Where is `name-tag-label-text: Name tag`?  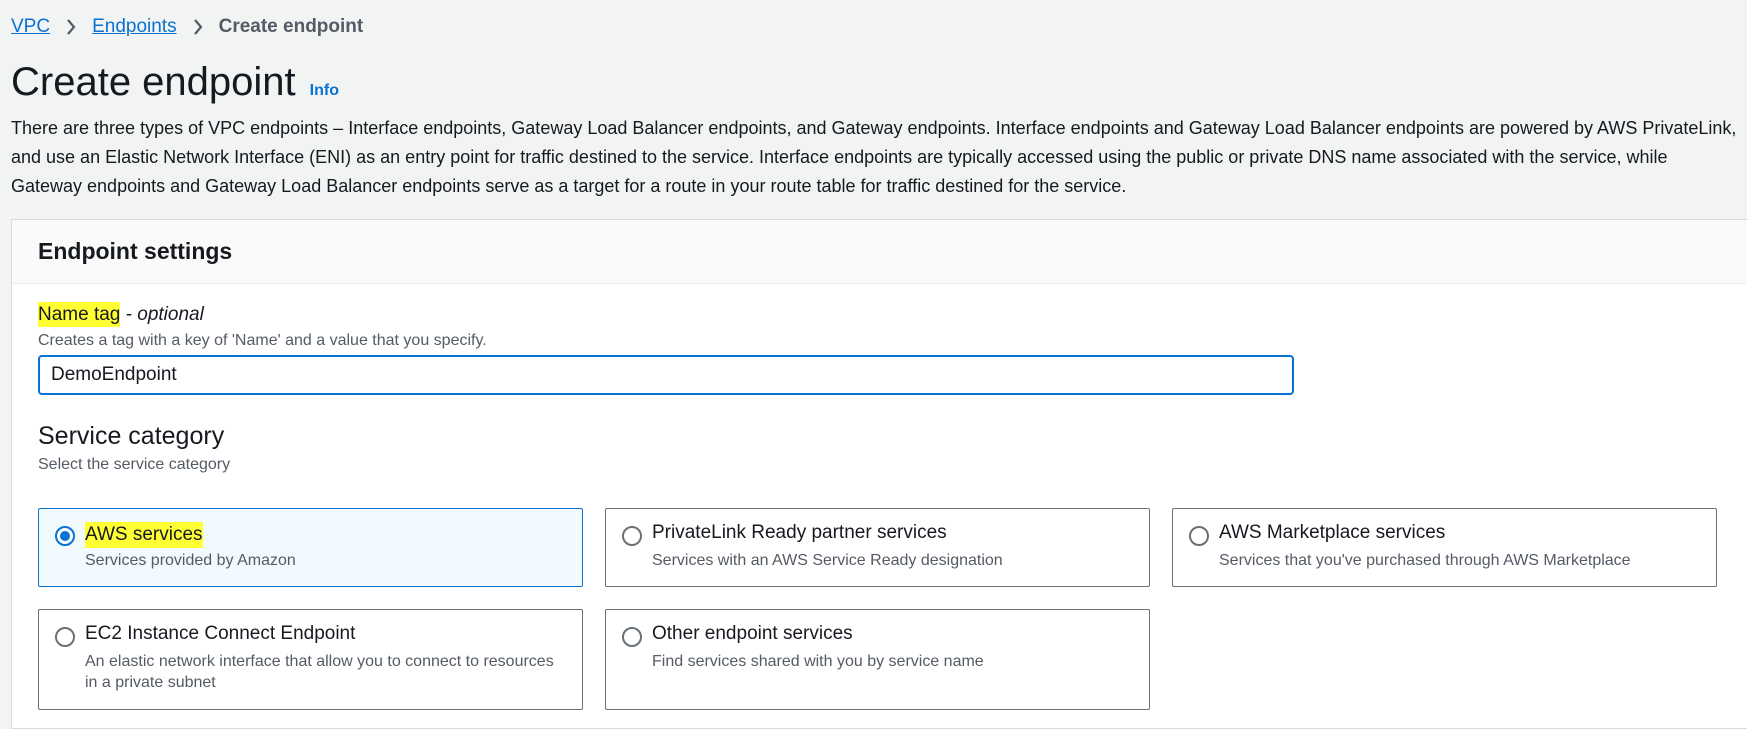 name-tag-label-text: Name tag is located at coordinates (79, 314).